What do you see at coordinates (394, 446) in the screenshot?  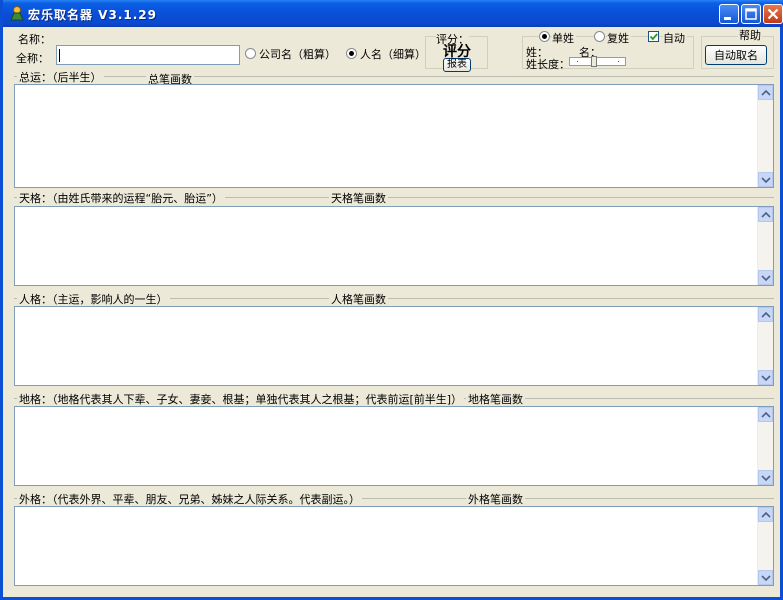 I see `earth-fortune-textarea` at bounding box center [394, 446].